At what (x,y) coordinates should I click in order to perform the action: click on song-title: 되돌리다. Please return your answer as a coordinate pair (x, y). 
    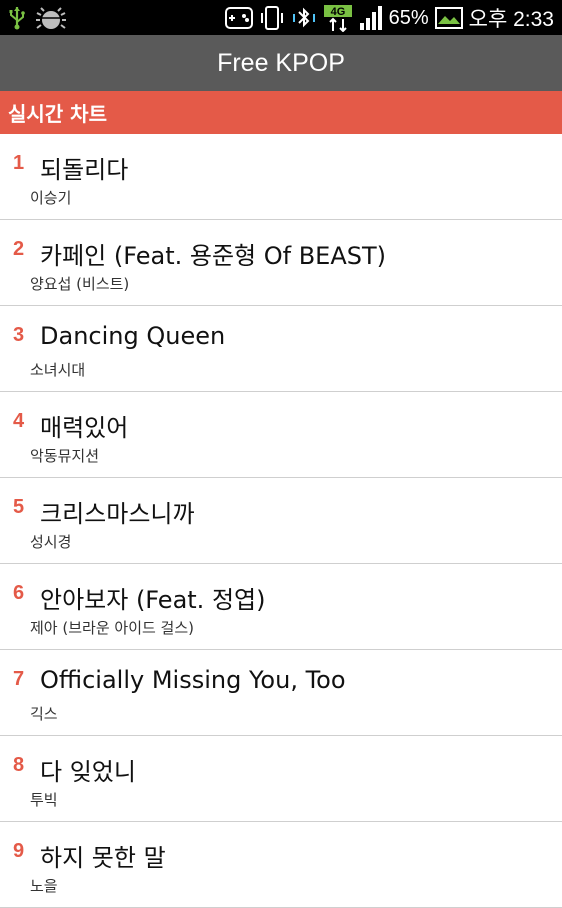
    Looking at the image, I should click on (84, 170).